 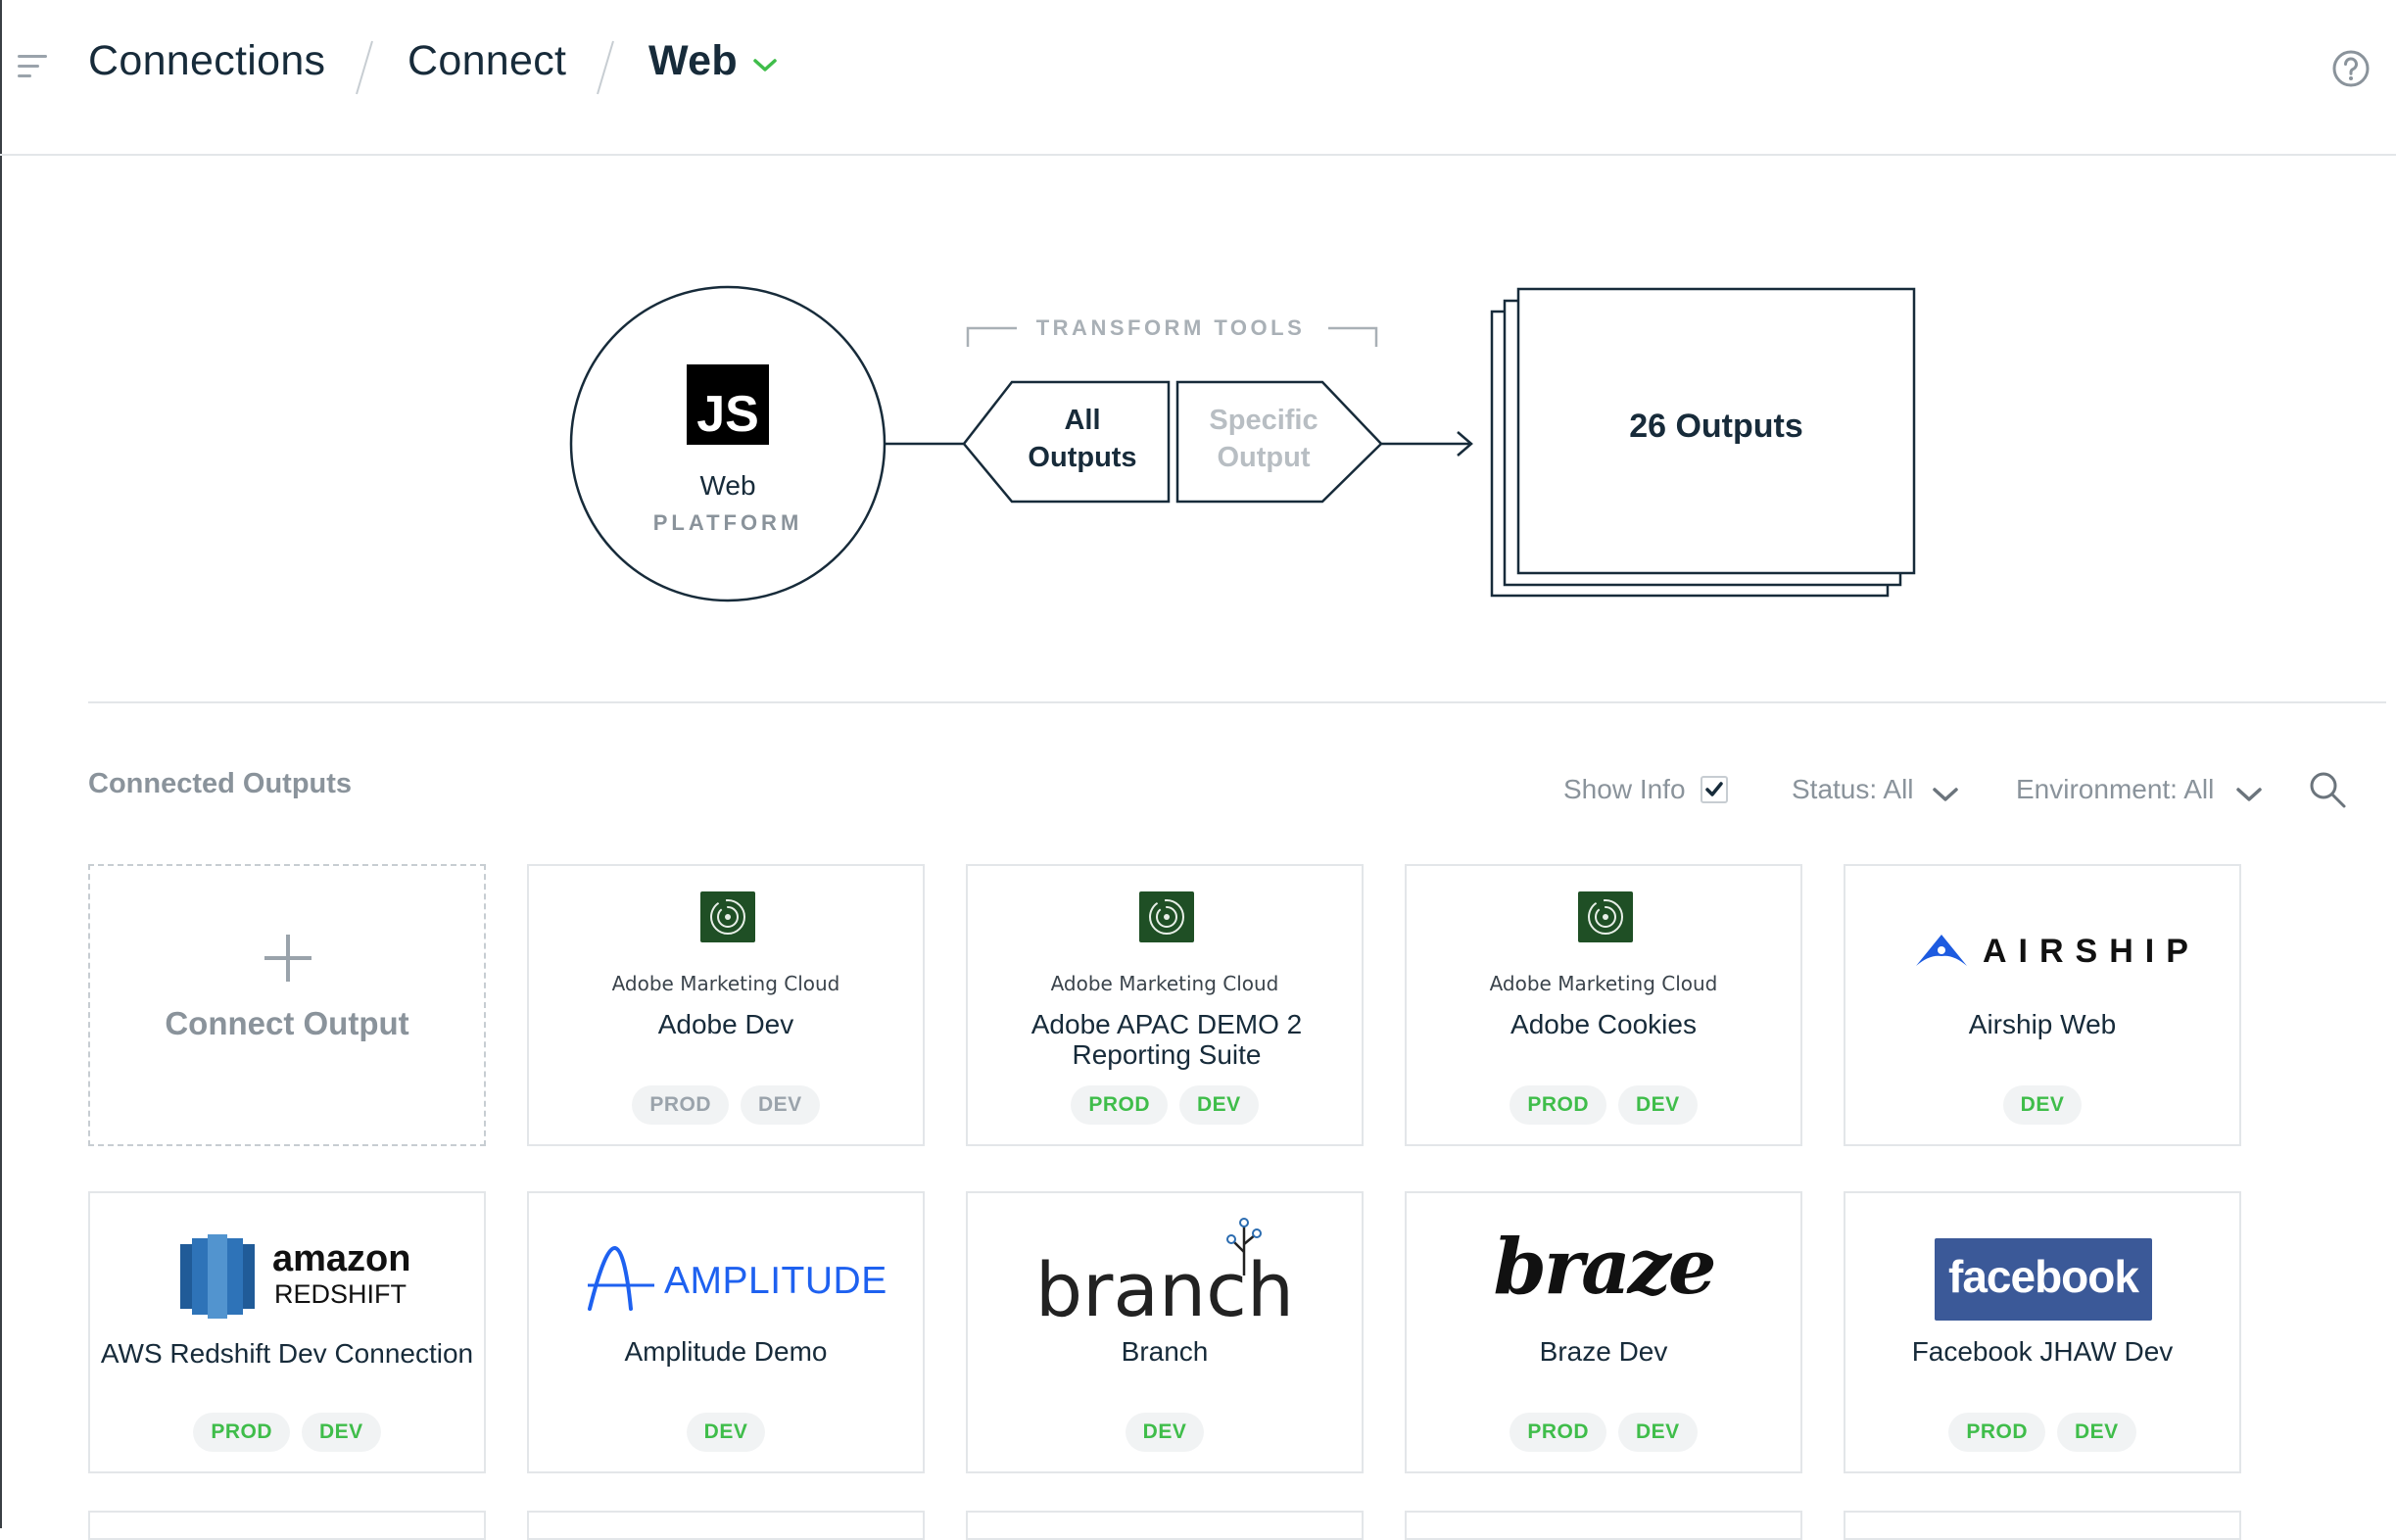 I want to click on output-name: Braze Dev, so click(x=1603, y=1351).